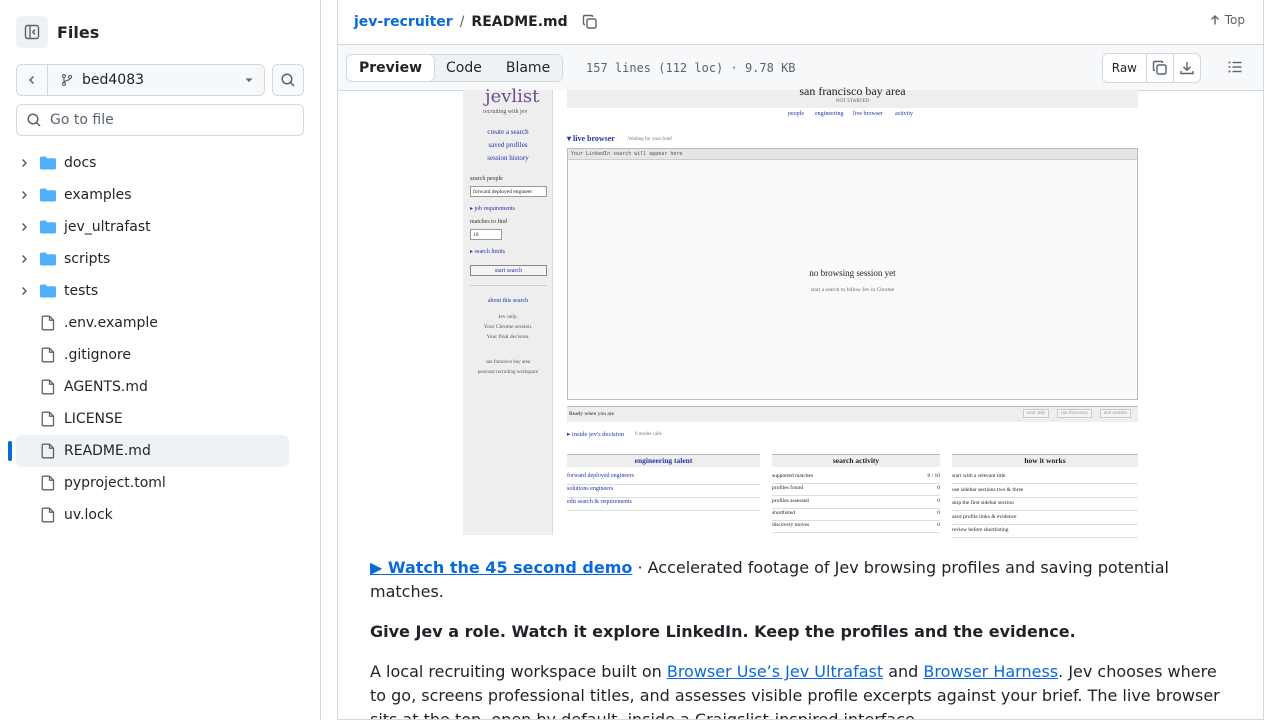 Image resolution: width=1280 pixels, height=720 pixels. I want to click on tab-blame: Blame, so click(528, 68).